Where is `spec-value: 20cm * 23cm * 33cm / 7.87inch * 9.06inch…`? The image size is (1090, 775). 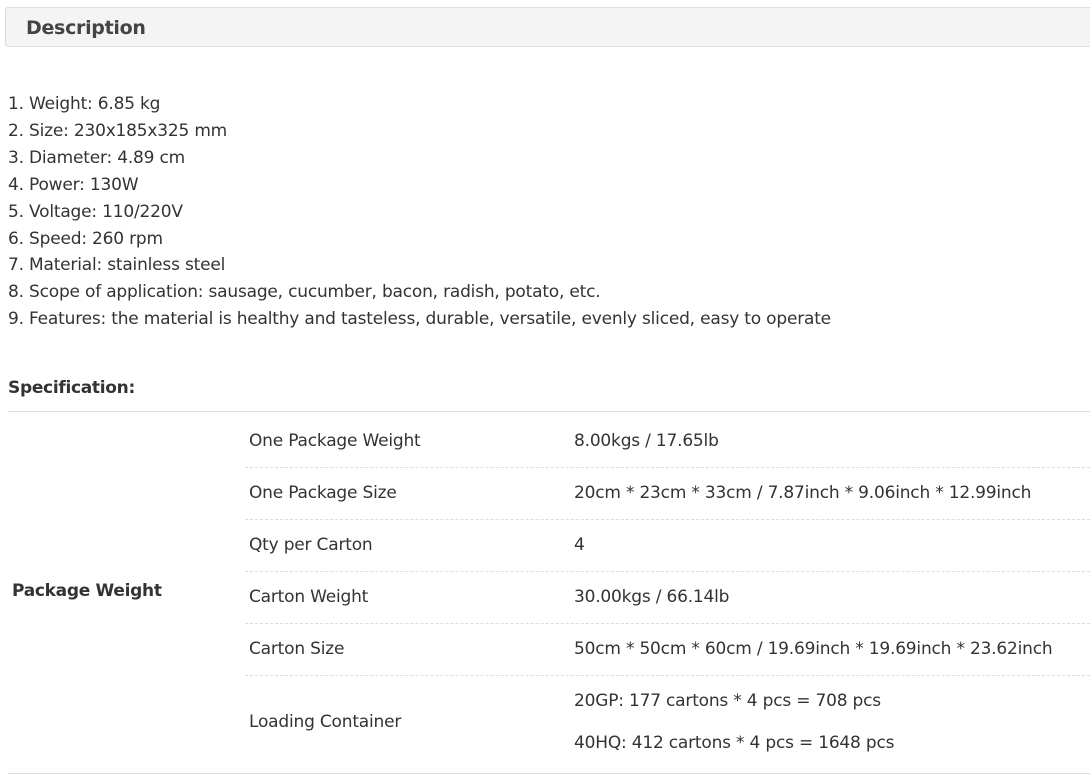
spec-value: 20cm * 23cm * 33cm / 7.87inch * 9.06inch… is located at coordinates (803, 493).